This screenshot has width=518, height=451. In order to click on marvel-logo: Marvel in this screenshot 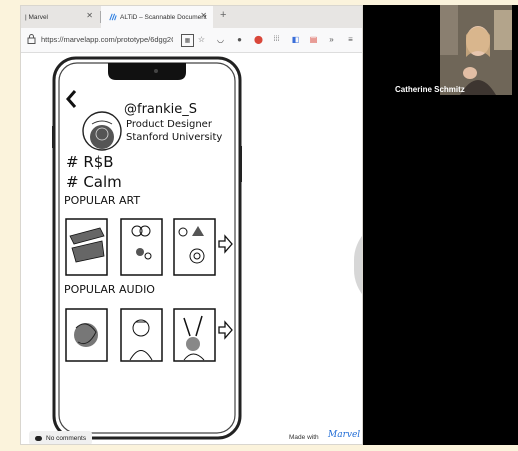, I will do `click(344, 435)`.